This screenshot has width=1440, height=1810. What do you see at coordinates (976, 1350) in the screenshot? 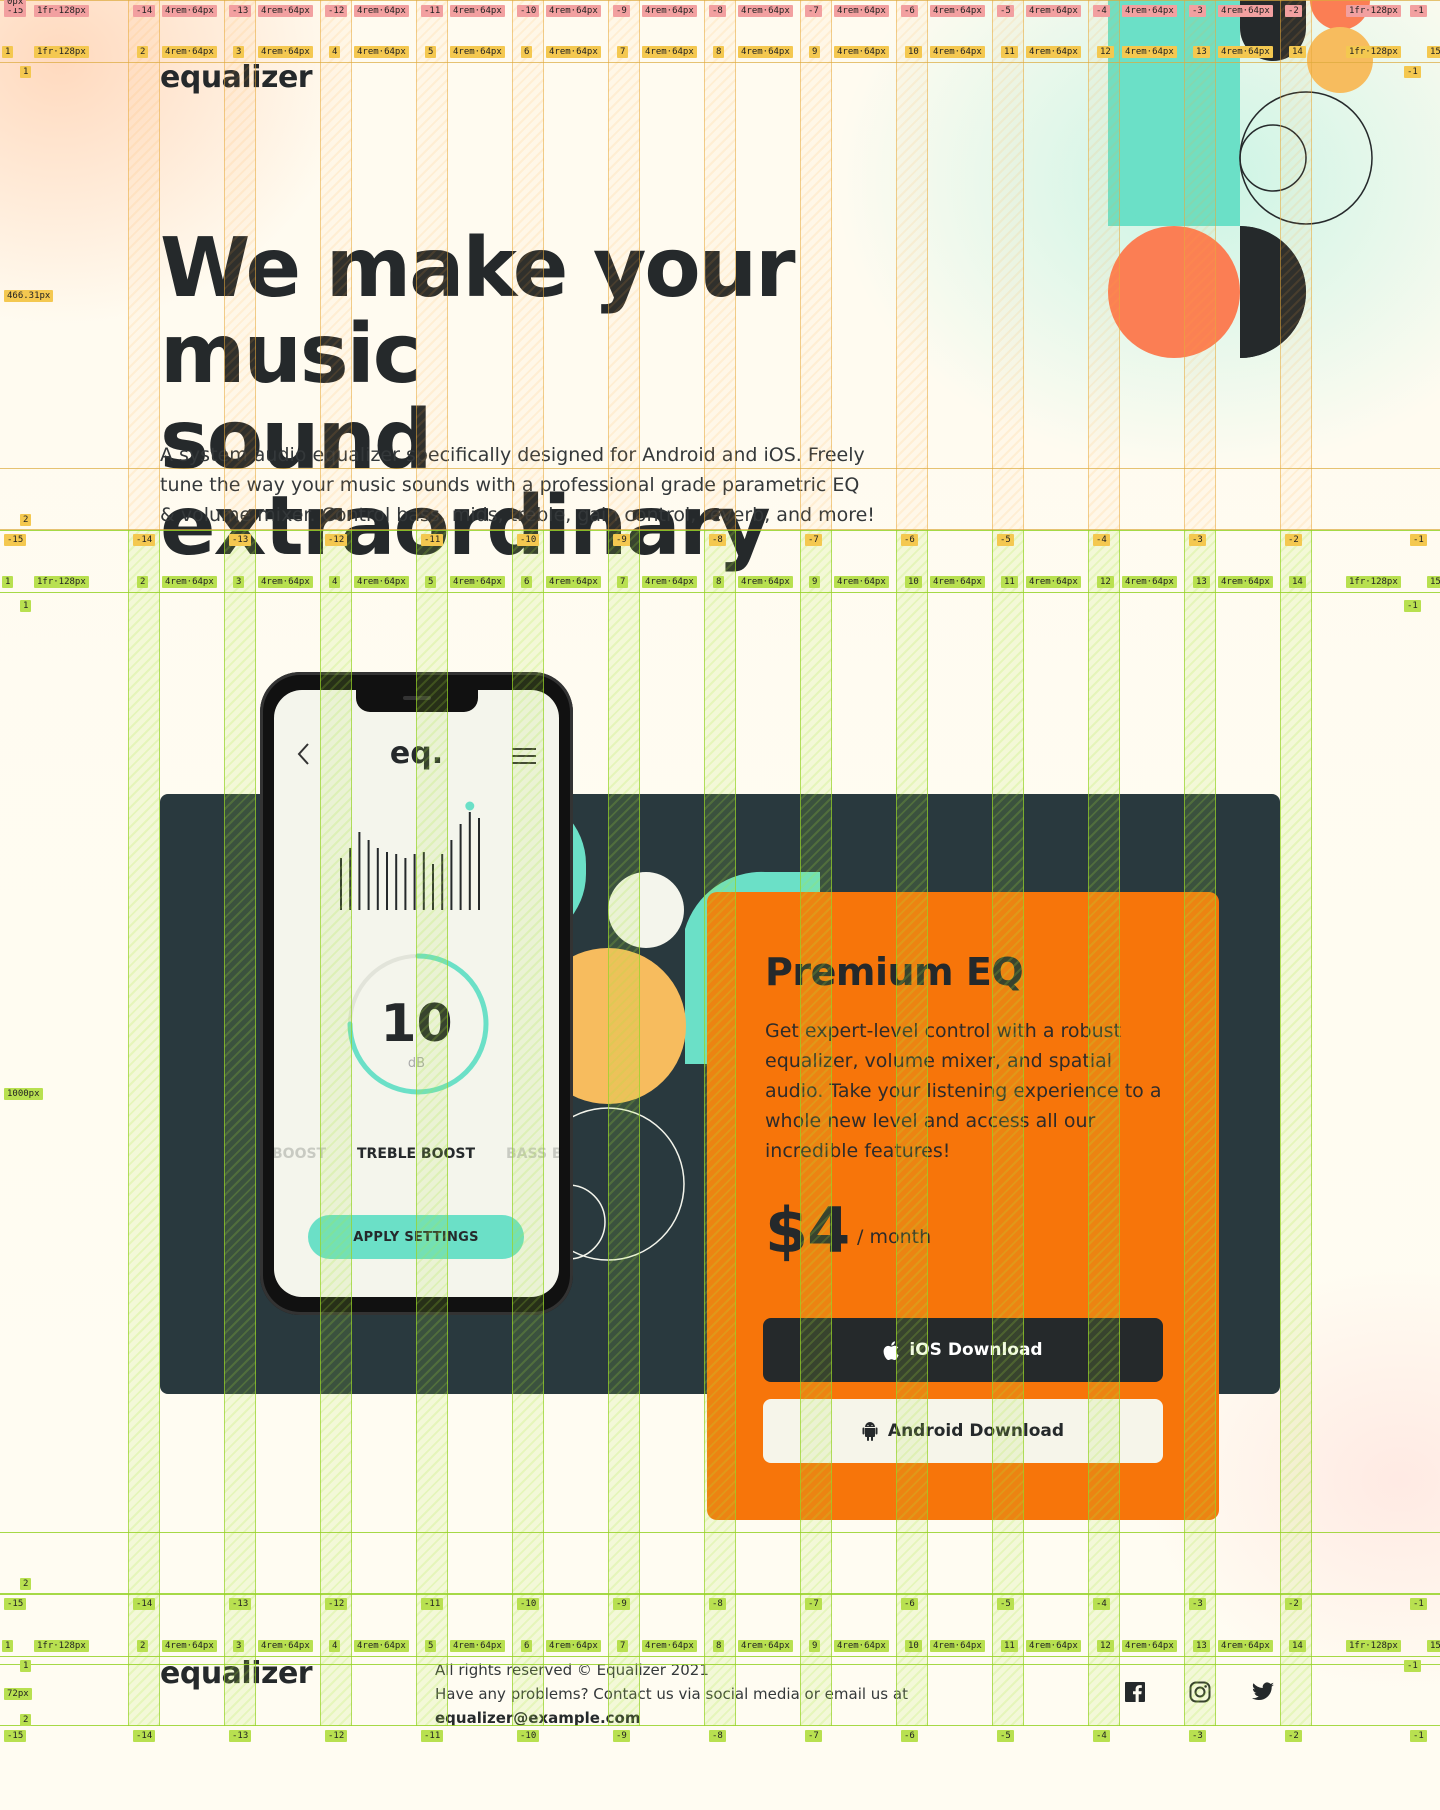
I see `ios-download-label: iOS Download` at bounding box center [976, 1350].